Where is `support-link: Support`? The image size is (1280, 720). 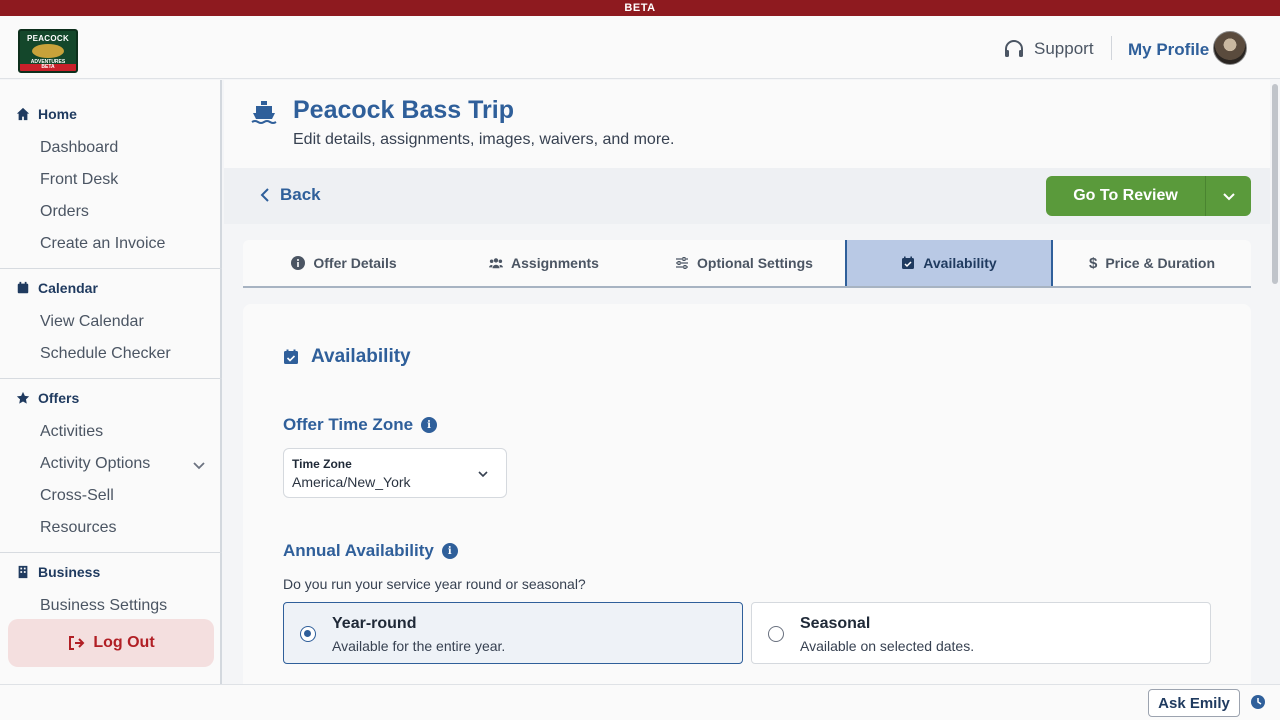 support-link: Support is located at coordinates (1048, 49).